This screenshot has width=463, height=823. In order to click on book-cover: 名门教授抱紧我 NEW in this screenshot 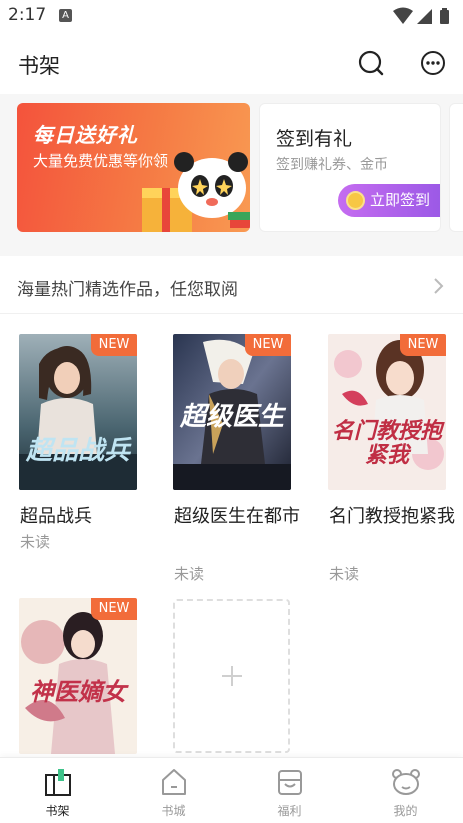, I will do `click(387, 412)`.